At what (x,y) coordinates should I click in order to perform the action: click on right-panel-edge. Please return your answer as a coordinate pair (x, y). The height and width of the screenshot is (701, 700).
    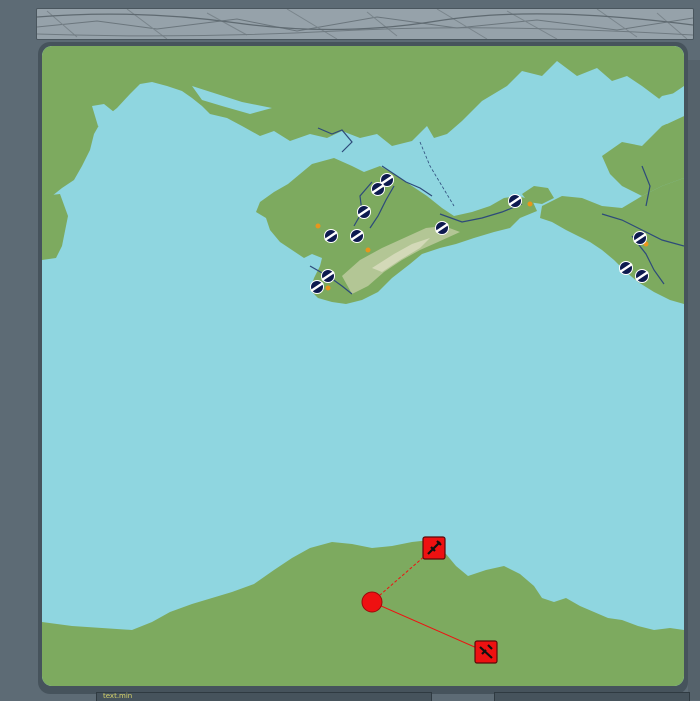
    Looking at the image, I should click on (694, 380).